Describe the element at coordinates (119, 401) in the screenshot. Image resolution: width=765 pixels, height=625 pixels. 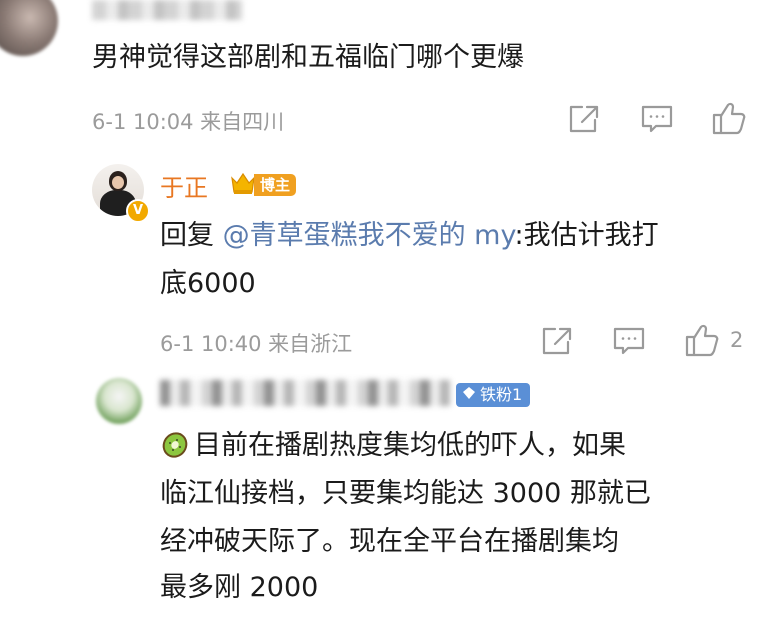
I see `reply2-avatar-blurred` at that location.